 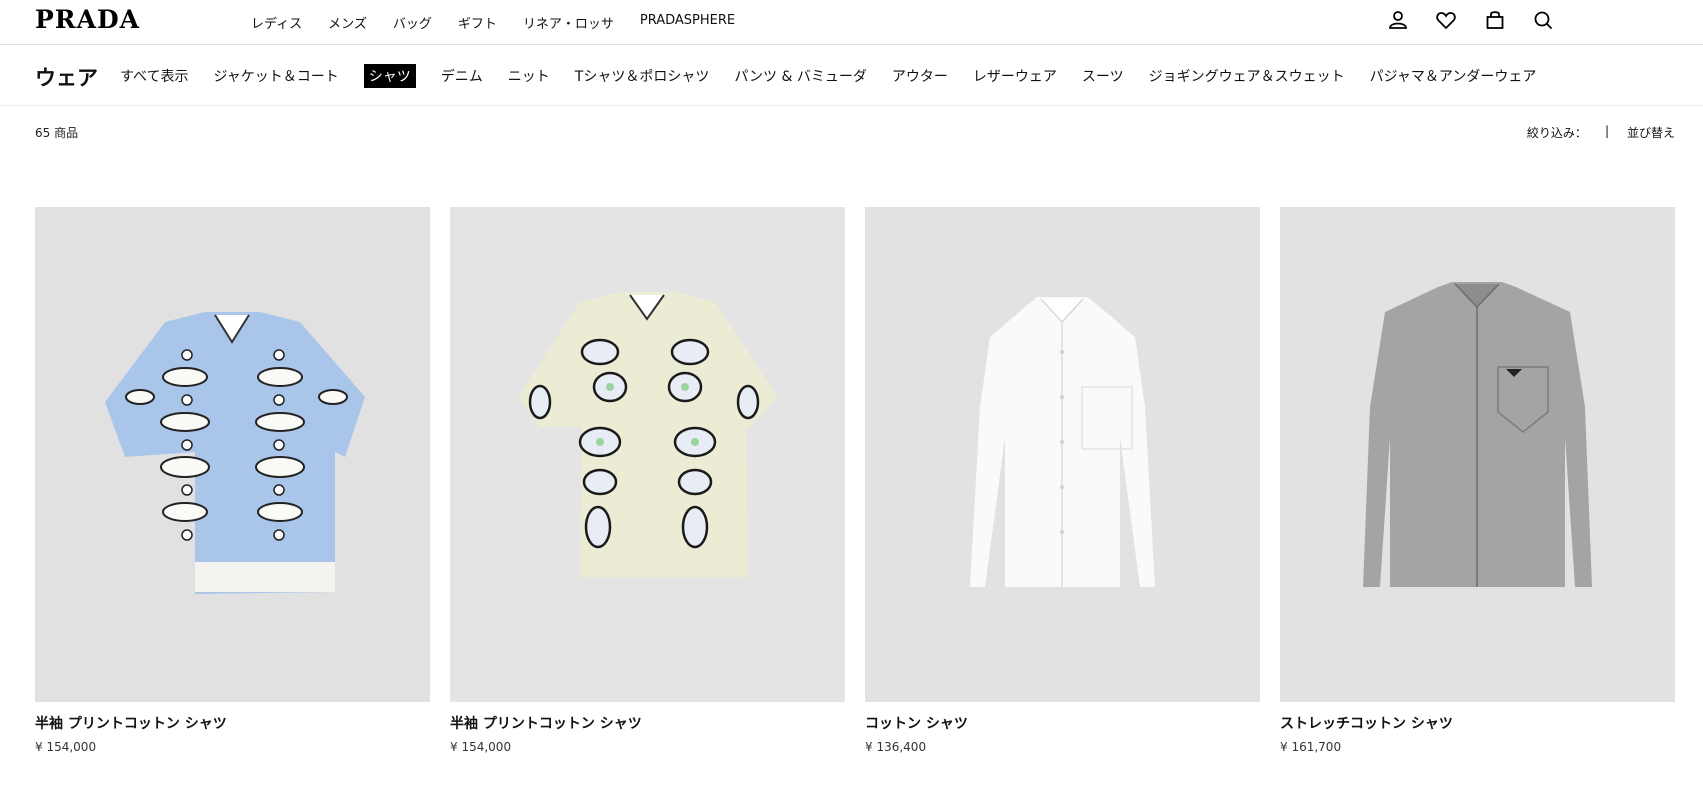 I want to click on subnav-item-leatherwear: レザーウェア, so click(x=1015, y=76).